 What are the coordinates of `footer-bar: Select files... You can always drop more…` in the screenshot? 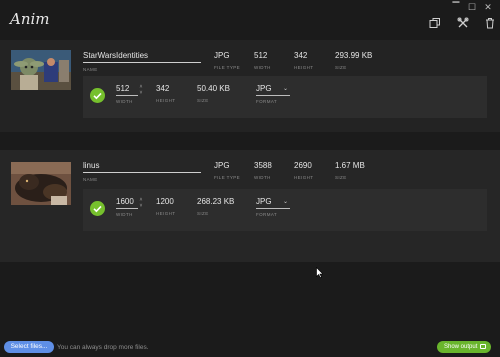 It's located at (250, 346).